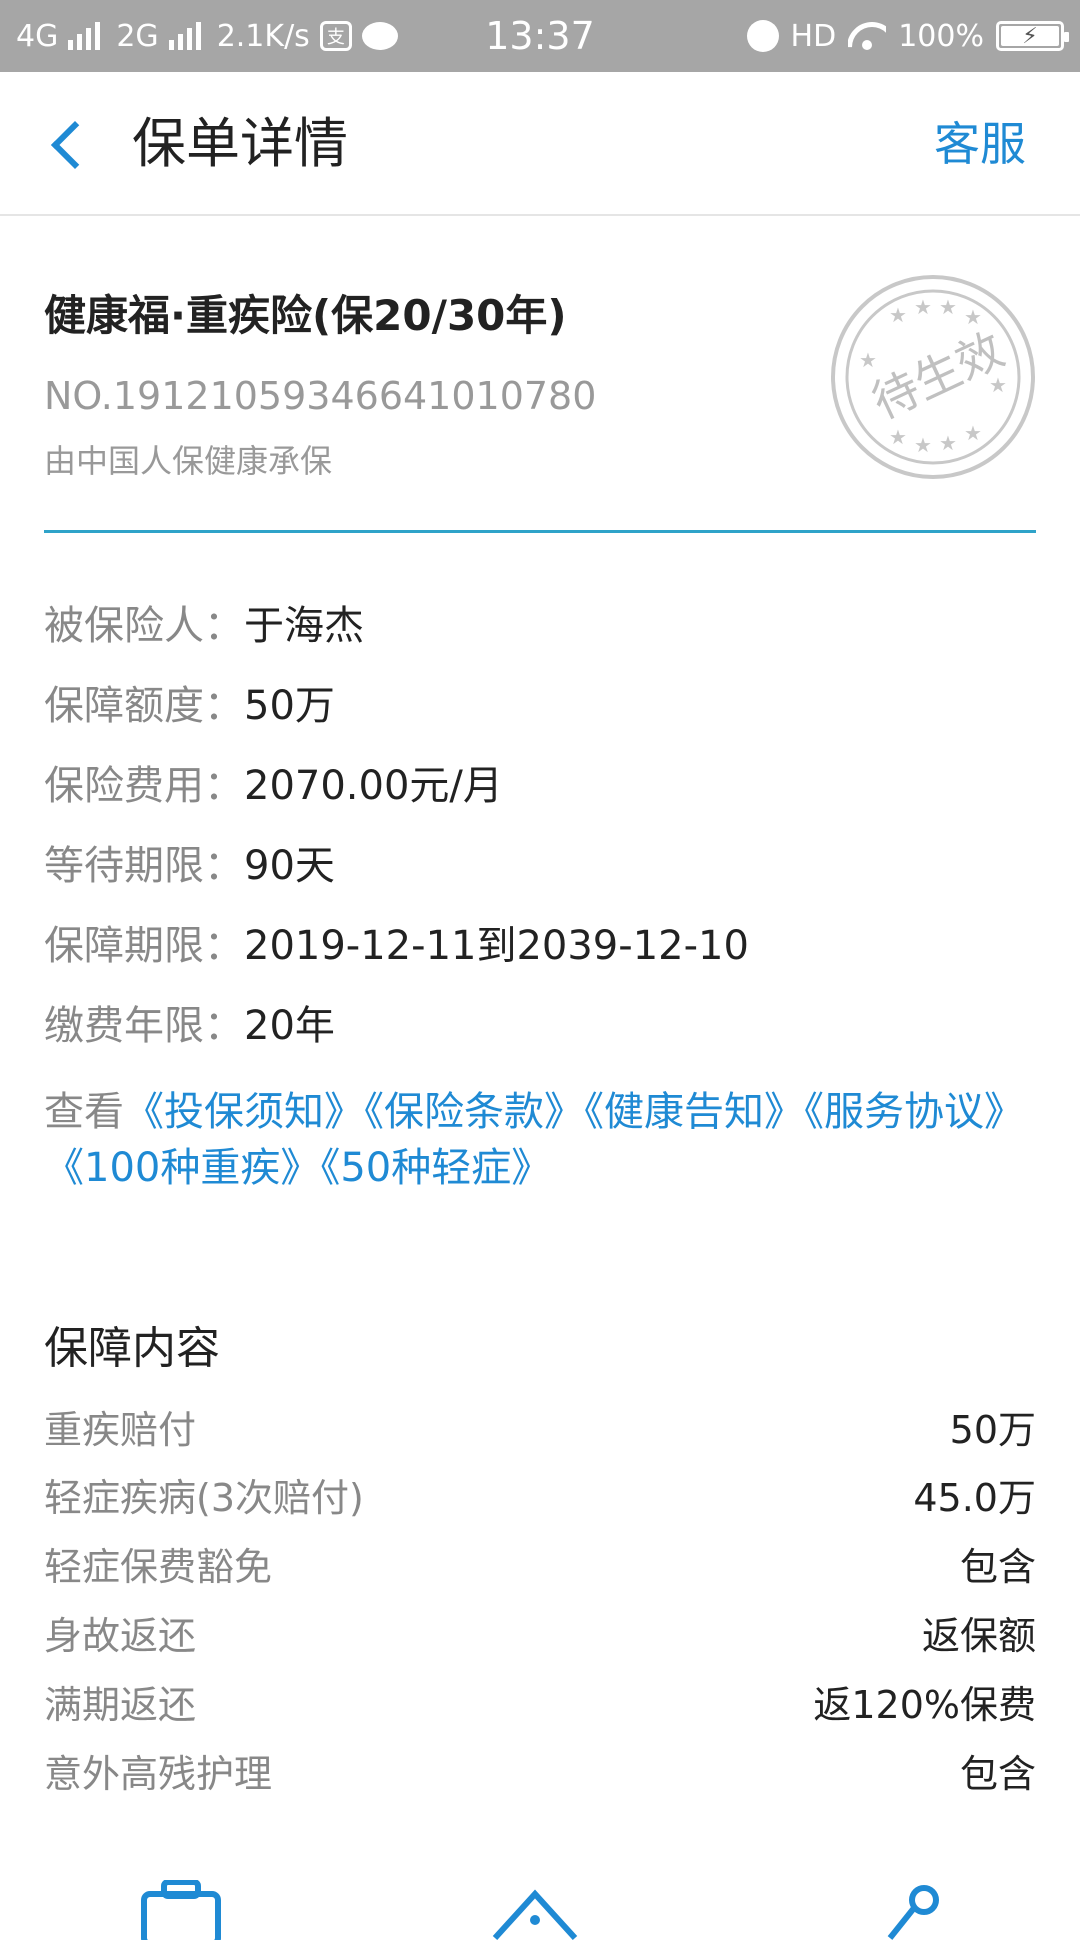 This screenshot has height=1940, width=1080. I want to click on info-row-waiting-period: 等待期限： 90天, so click(189, 866).